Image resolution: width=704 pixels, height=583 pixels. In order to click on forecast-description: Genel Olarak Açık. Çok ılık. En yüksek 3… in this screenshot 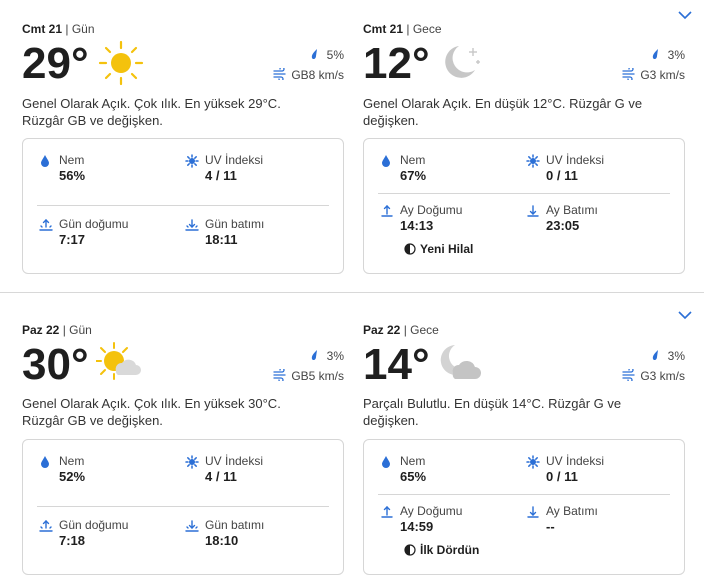, I will do `click(151, 412)`.